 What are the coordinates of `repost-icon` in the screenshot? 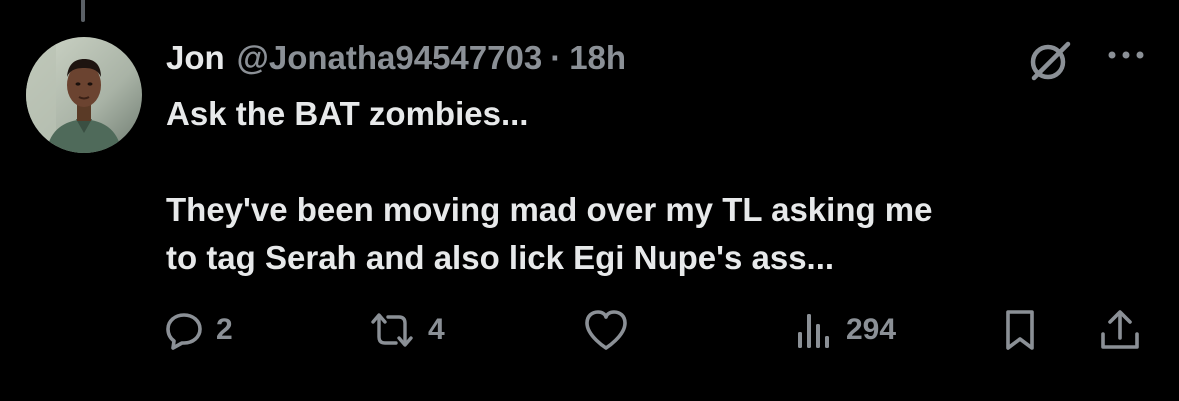 It's located at (392, 330).